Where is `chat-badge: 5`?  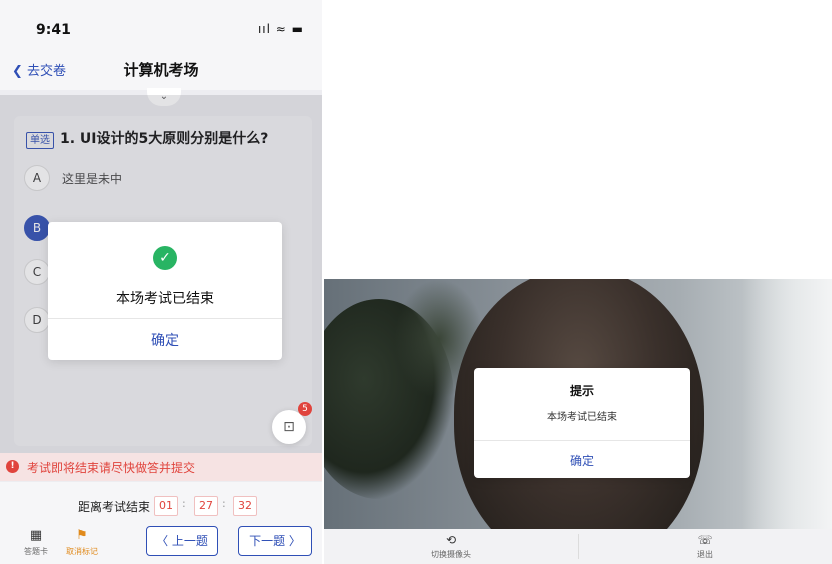 chat-badge: 5 is located at coordinates (305, 409).